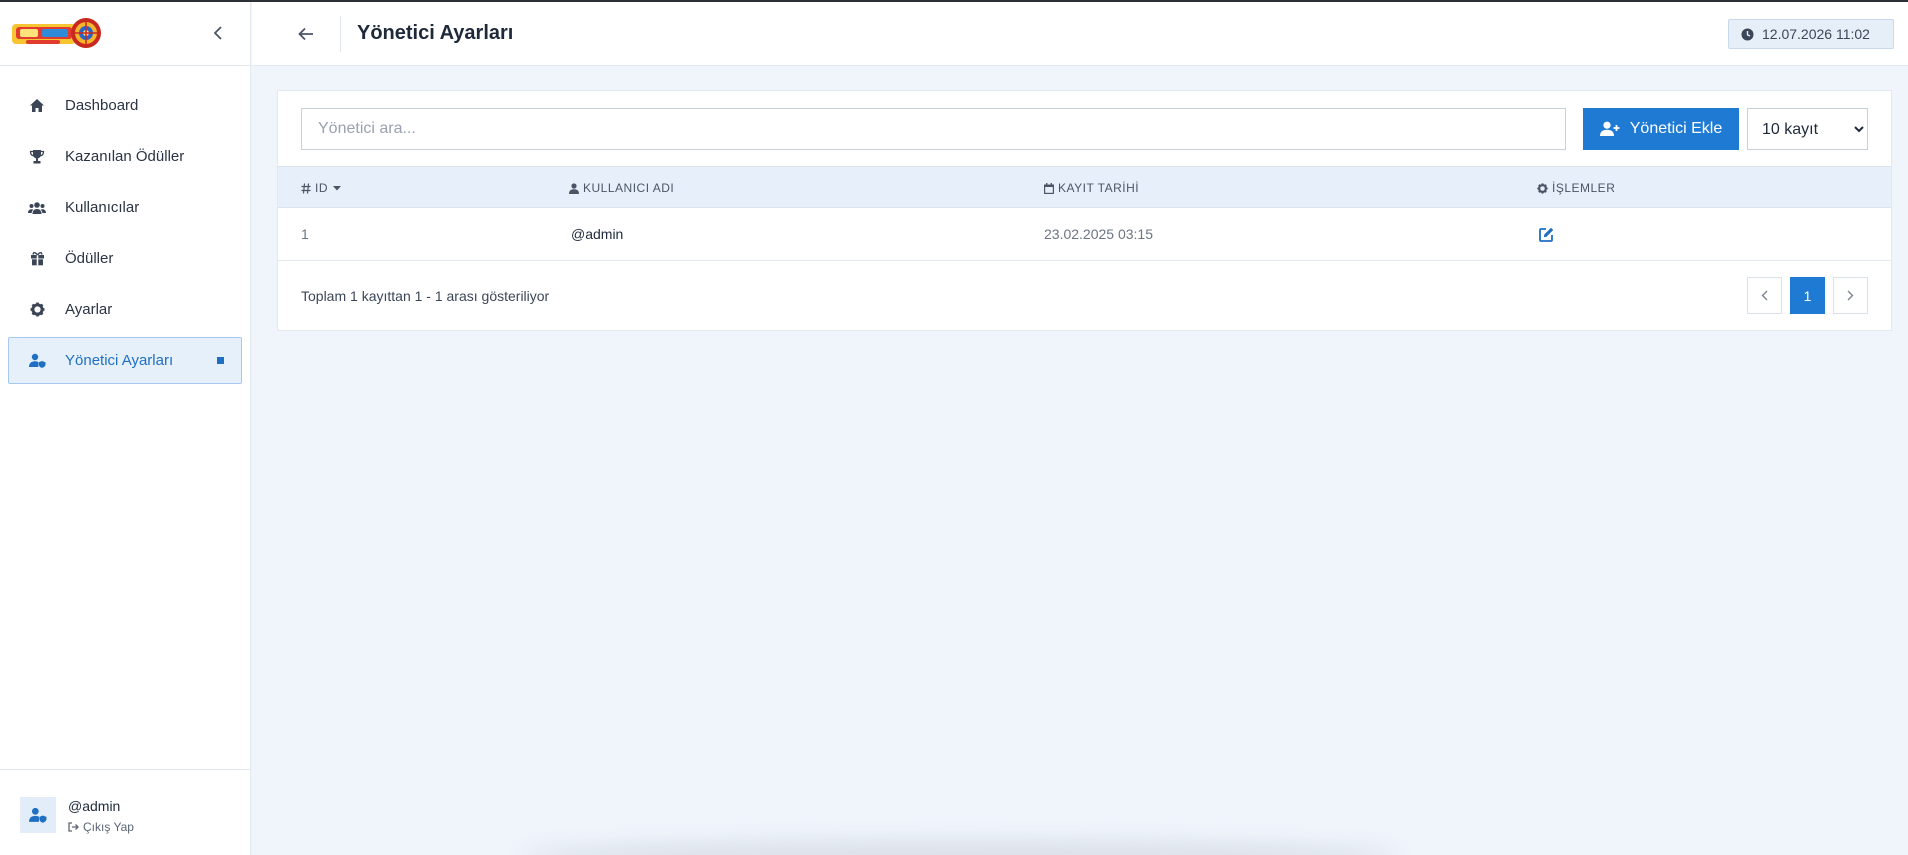  What do you see at coordinates (125, 309) in the screenshot?
I see `sidebar-item-ayarlar: Ayarlar` at bounding box center [125, 309].